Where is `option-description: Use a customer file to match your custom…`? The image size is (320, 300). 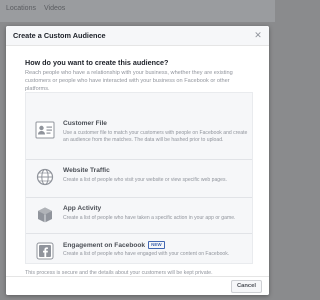
option-description: Use a customer file to match your custom… is located at coordinates (155, 136).